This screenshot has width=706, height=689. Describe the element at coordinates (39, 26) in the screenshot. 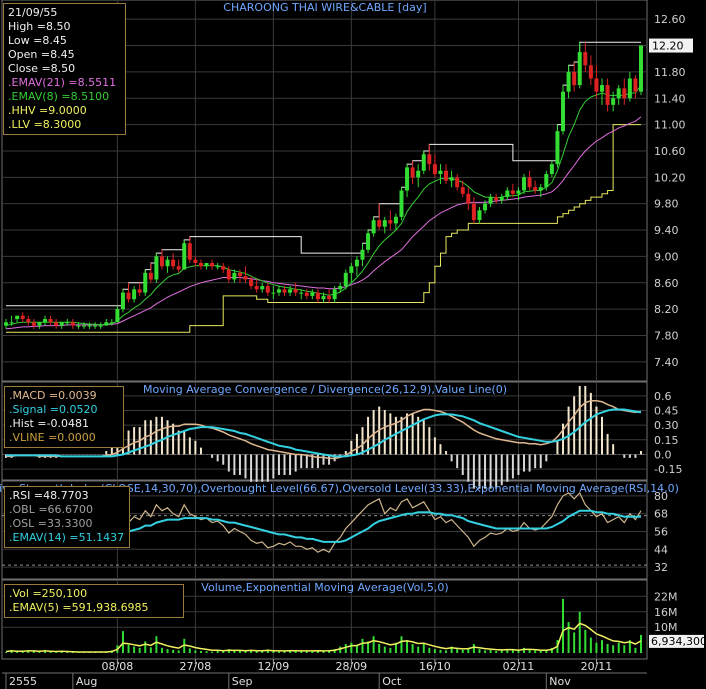

I see `info-high: High =8.50` at that location.